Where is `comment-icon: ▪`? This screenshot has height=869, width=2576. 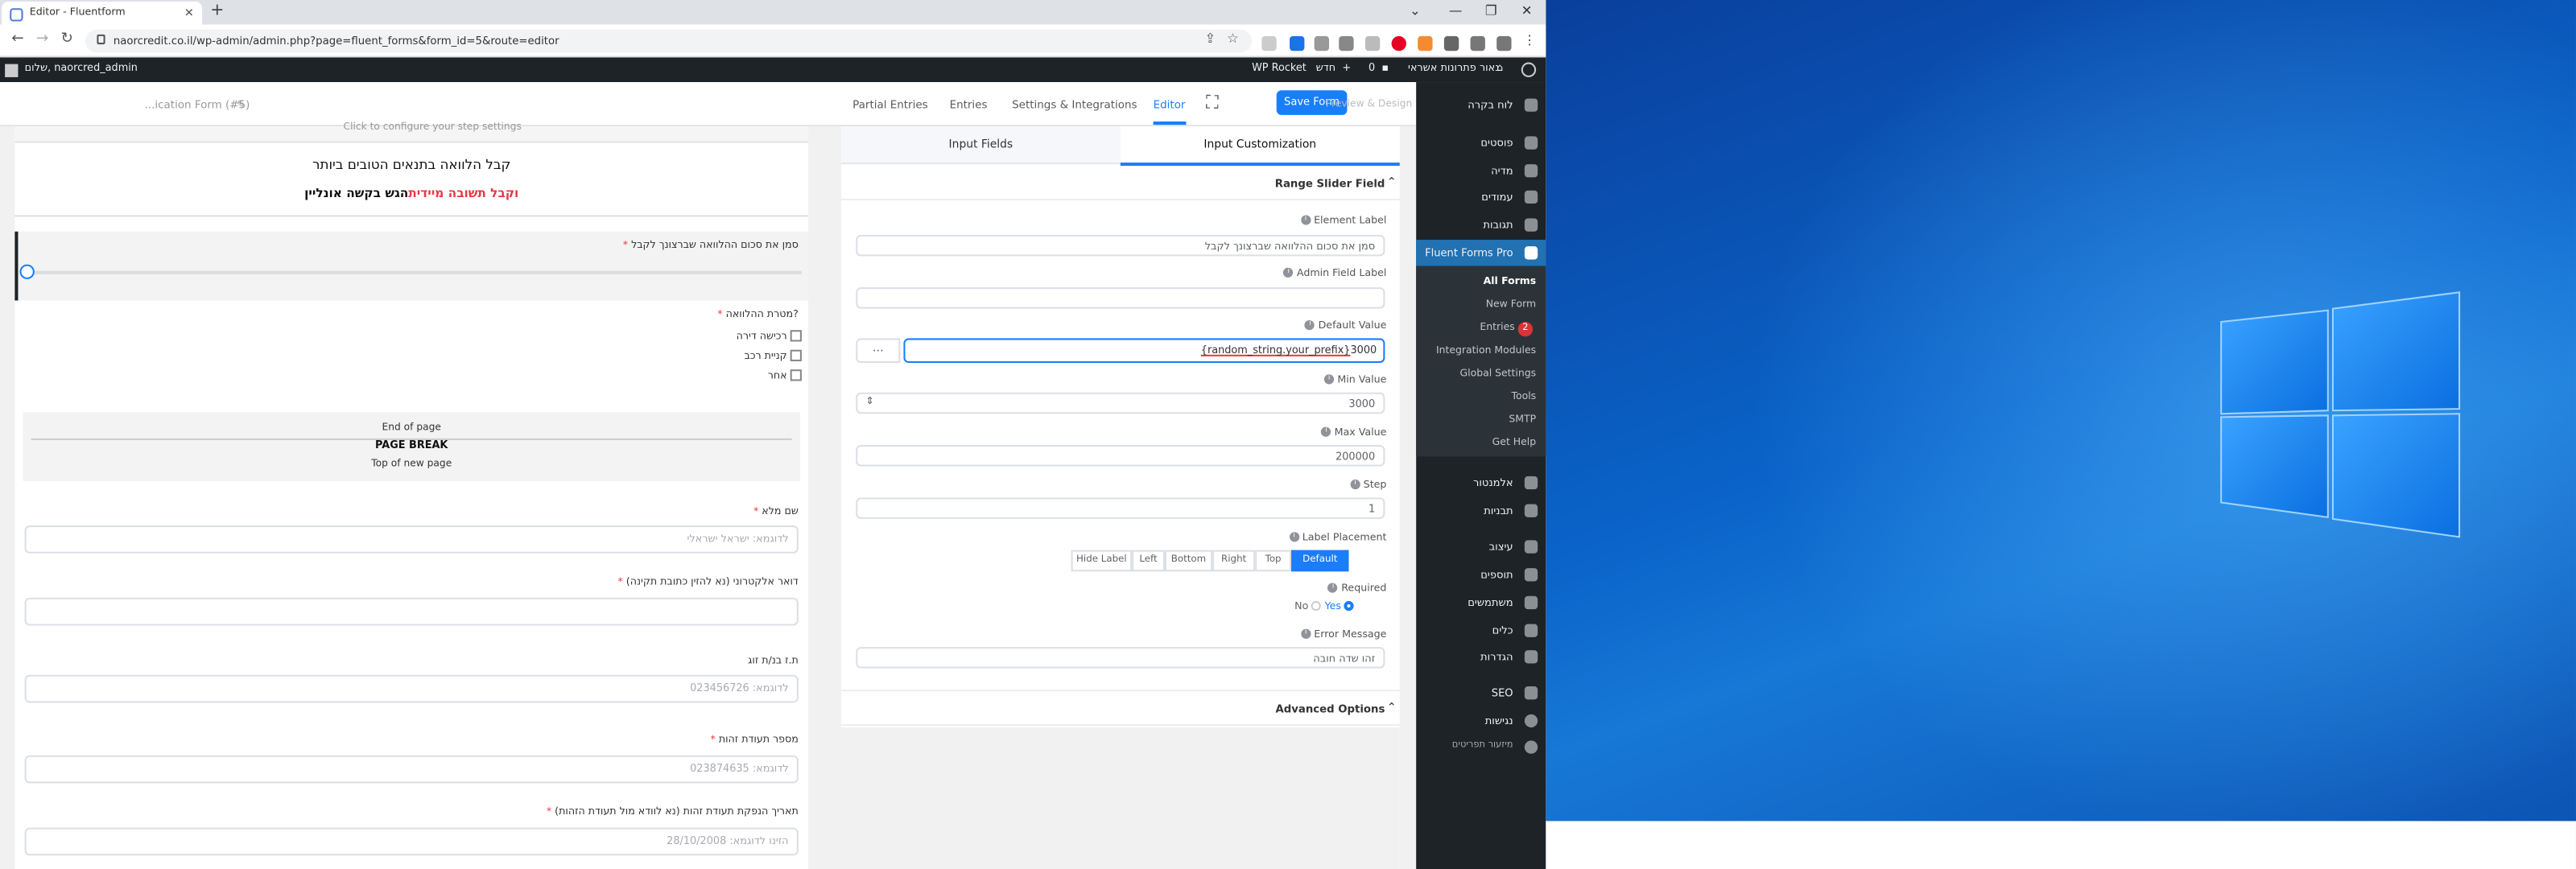
comment-icon: ▪ is located at coordinates (1385, 68).